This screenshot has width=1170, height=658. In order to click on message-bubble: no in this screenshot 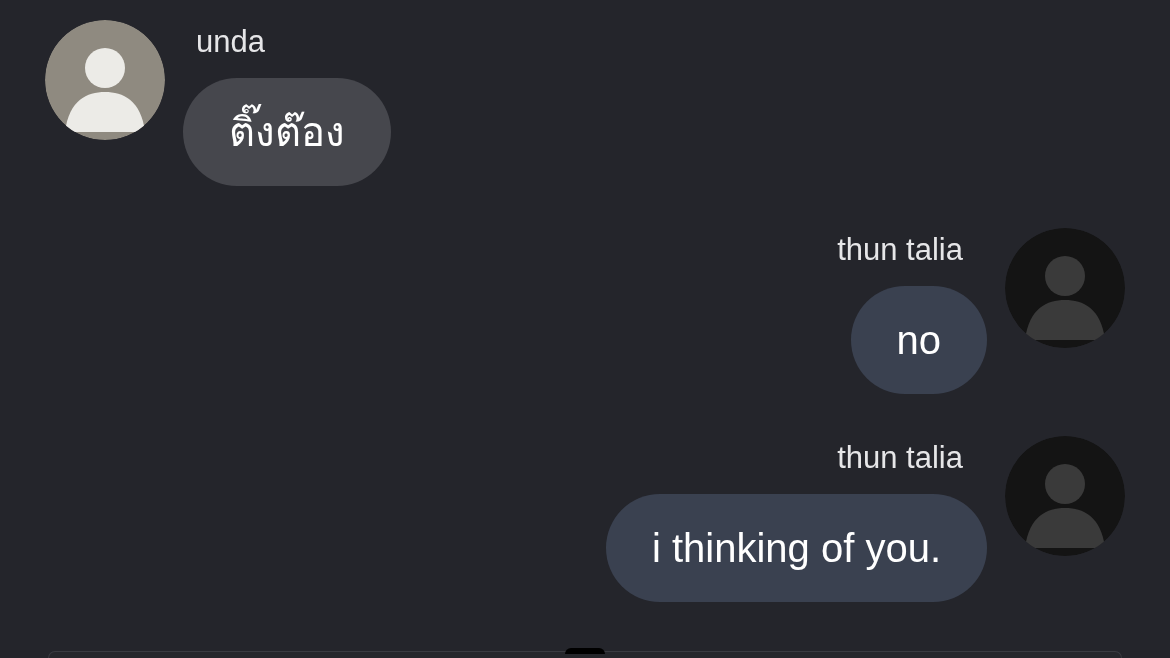, I will do `click(918, 340)`.